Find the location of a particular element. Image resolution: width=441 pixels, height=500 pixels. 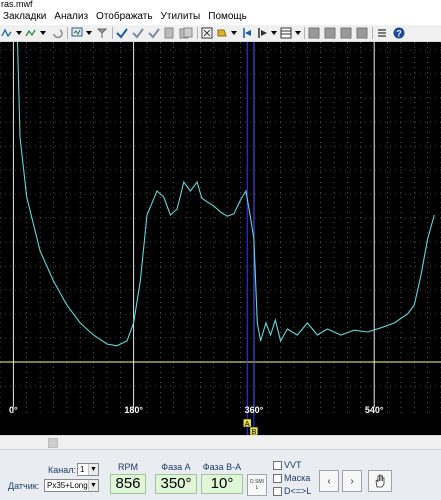

fill-icon is located at coordinates (227, 33).